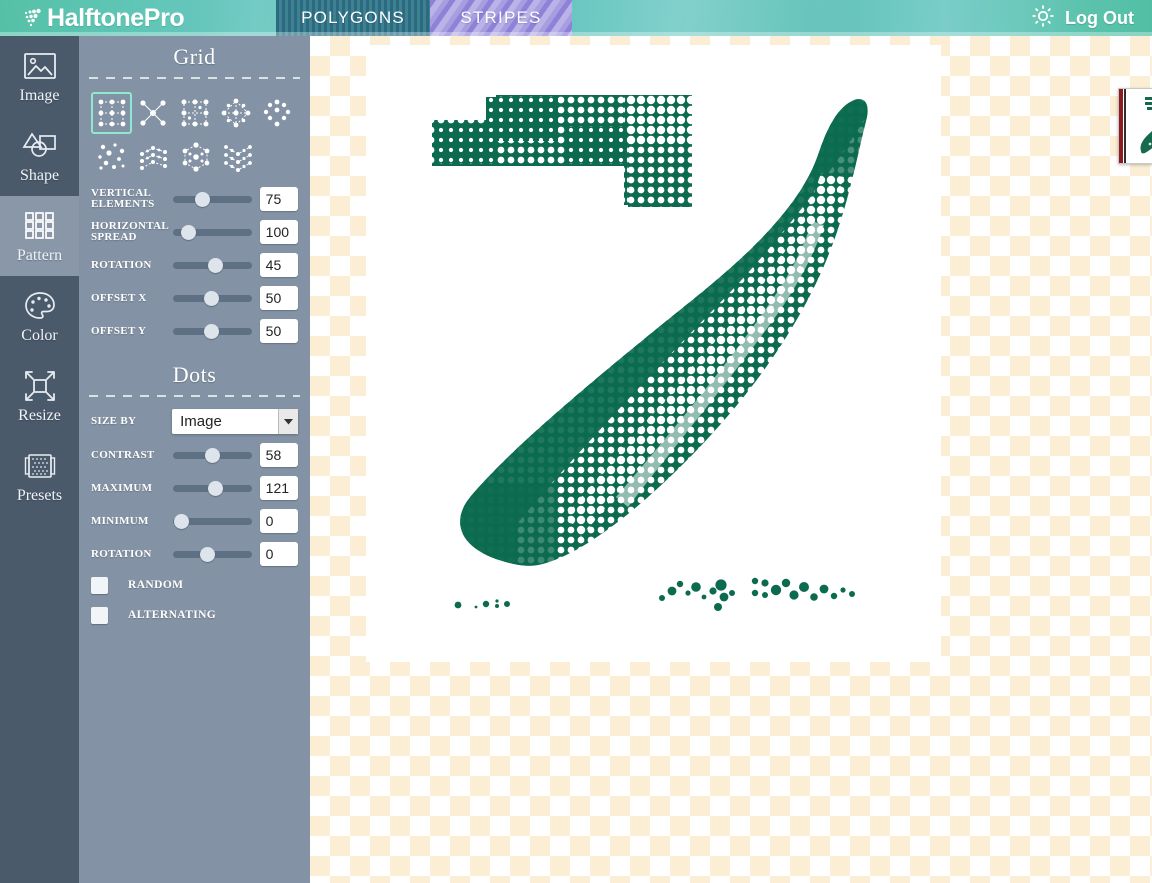 This screenshot has width=1152, height=883. Describe the element at coordinates (40, 146) in the screenshot. I see `shapes-icon` at that location.